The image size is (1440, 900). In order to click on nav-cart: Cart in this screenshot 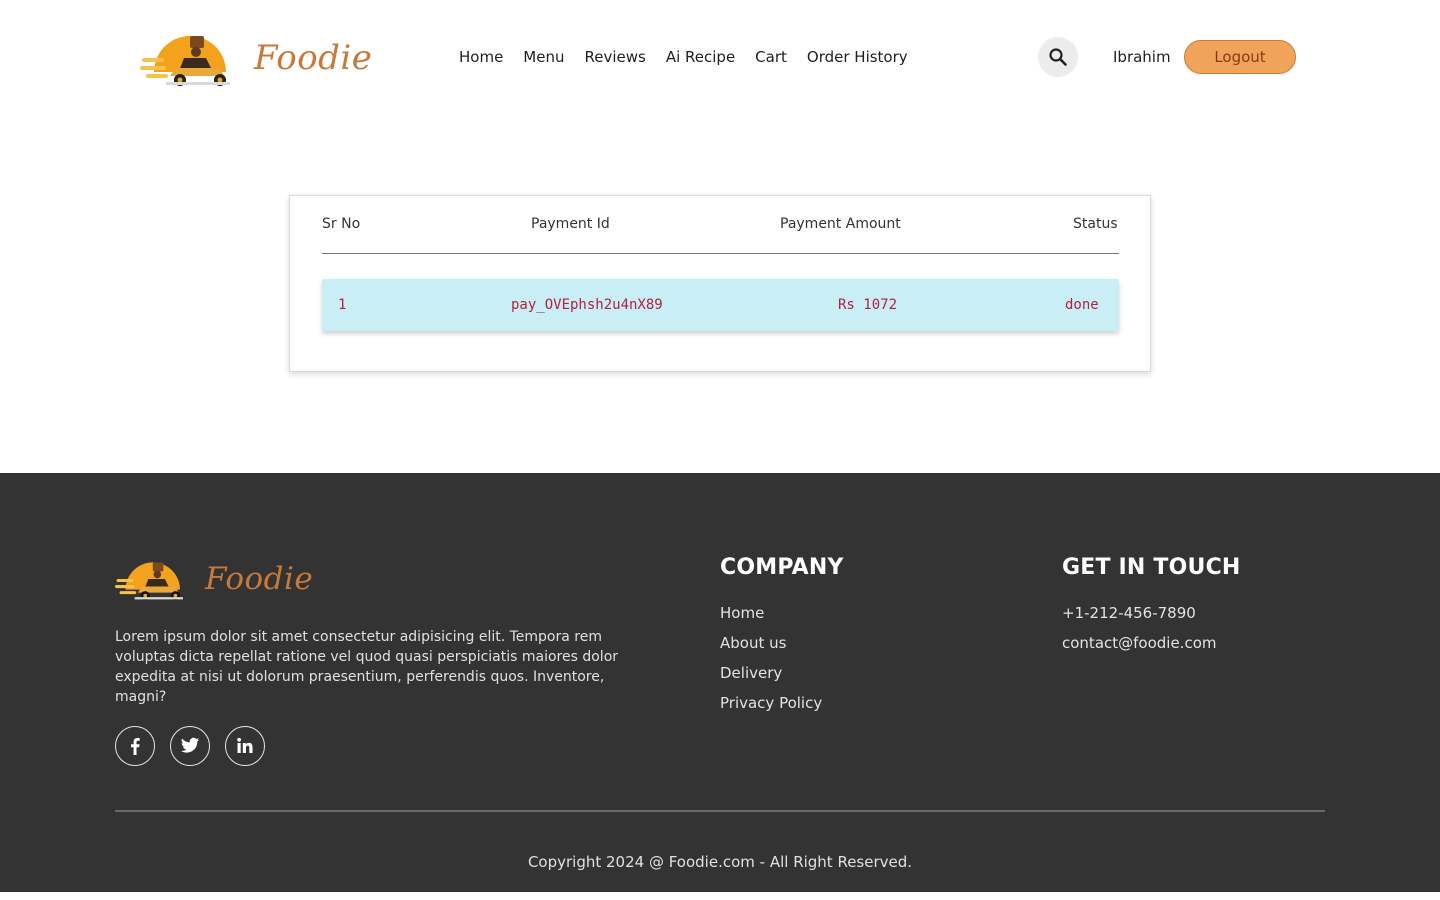, I will do `click(771, 57)`.